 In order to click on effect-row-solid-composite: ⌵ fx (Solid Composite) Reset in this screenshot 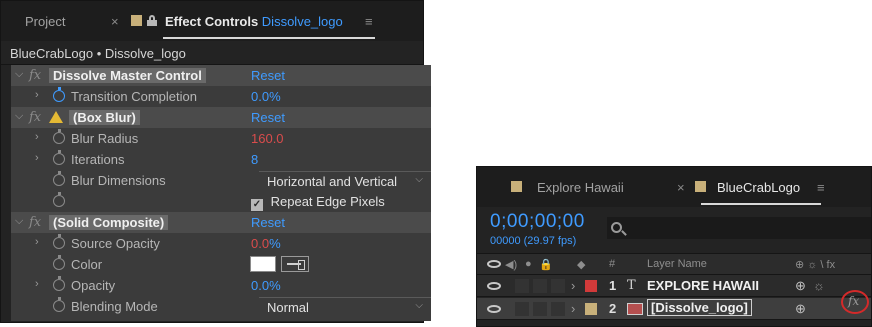, I will do `click(221, 222)`.